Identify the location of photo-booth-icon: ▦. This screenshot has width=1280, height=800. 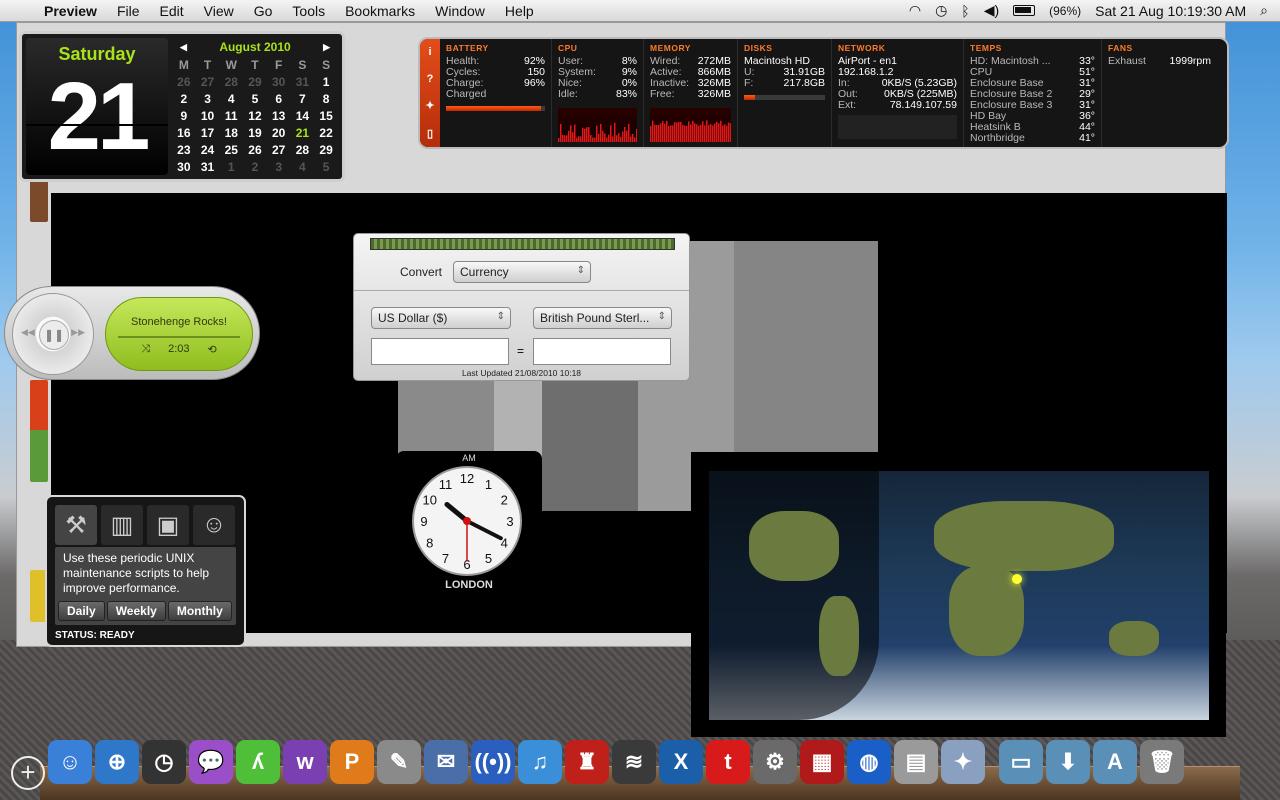
(822, 762).